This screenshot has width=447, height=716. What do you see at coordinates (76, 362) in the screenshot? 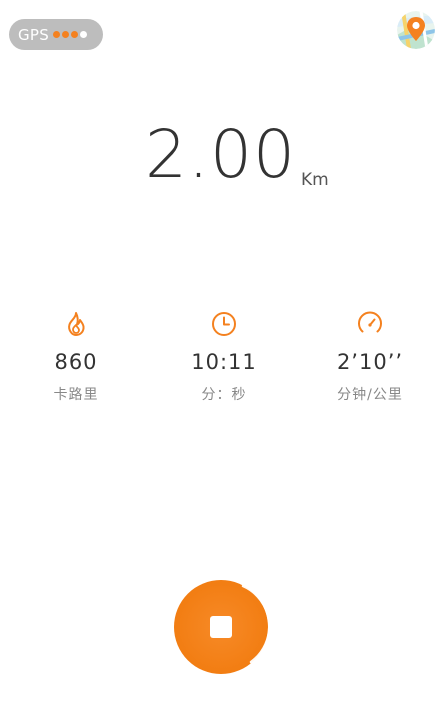
I see `calories-value: 860` at bounding box center [76, 362].